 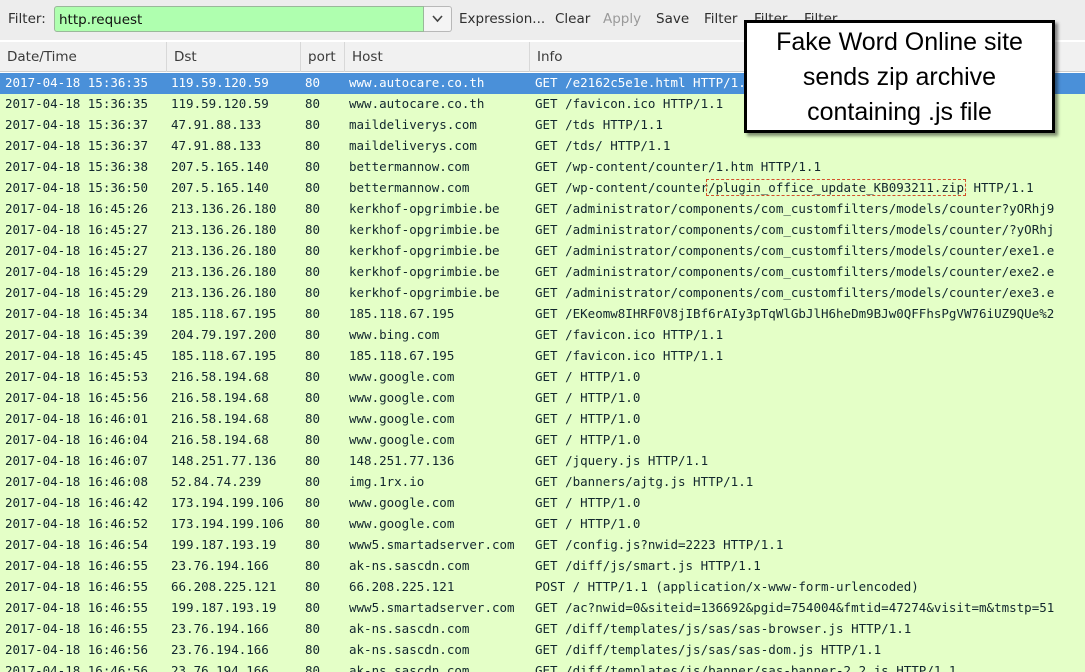 What do you see at coordinates (76, 397) in the screenshot?
I see `cell-datetime: 2017-04-18 16:45:56` at bounding box center [76, 397].